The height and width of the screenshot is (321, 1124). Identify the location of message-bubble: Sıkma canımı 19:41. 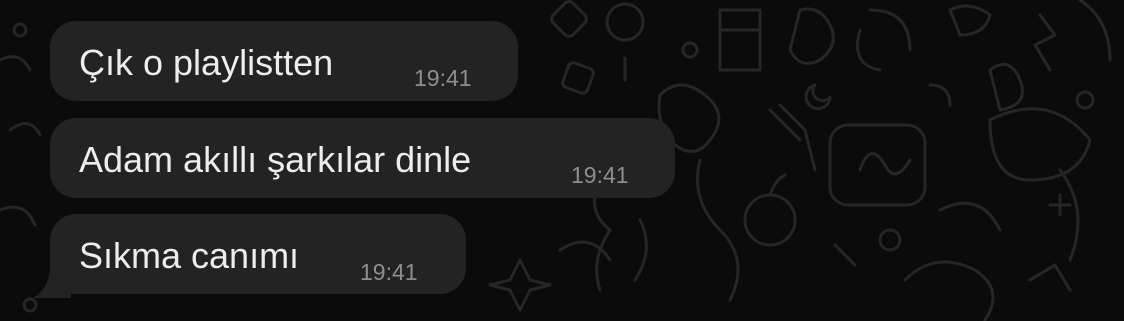
(258, 254).